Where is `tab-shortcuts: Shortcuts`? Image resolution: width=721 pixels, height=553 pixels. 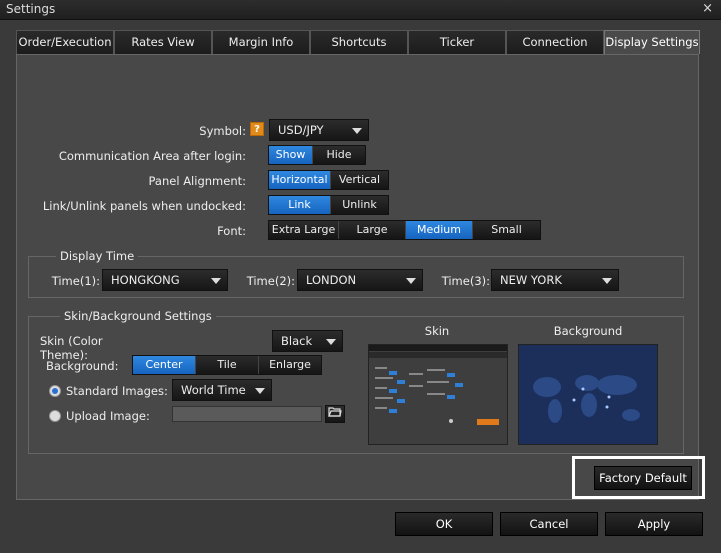 tab-shortcuts: Shortcuts is located at coordinates (359, 42).